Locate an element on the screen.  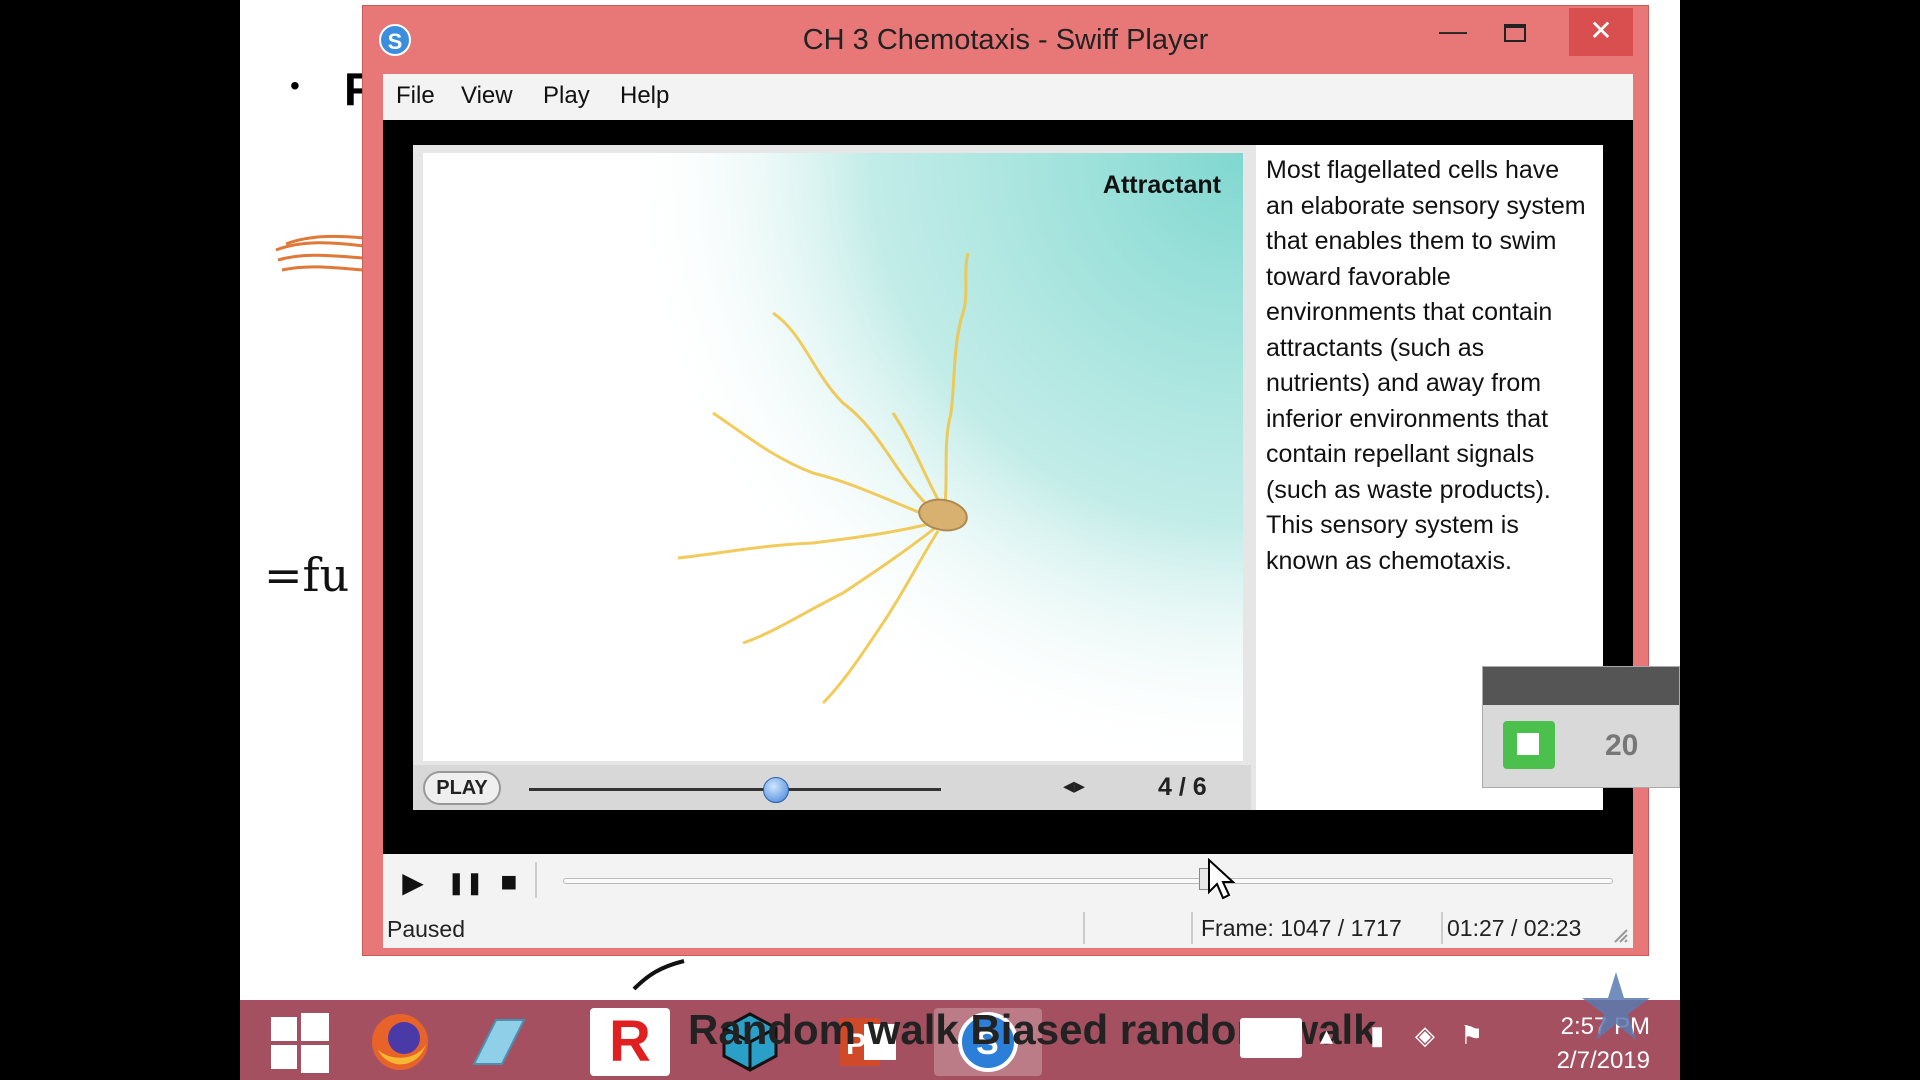
play-icon: ▶ is located at coordinates (413, 882).